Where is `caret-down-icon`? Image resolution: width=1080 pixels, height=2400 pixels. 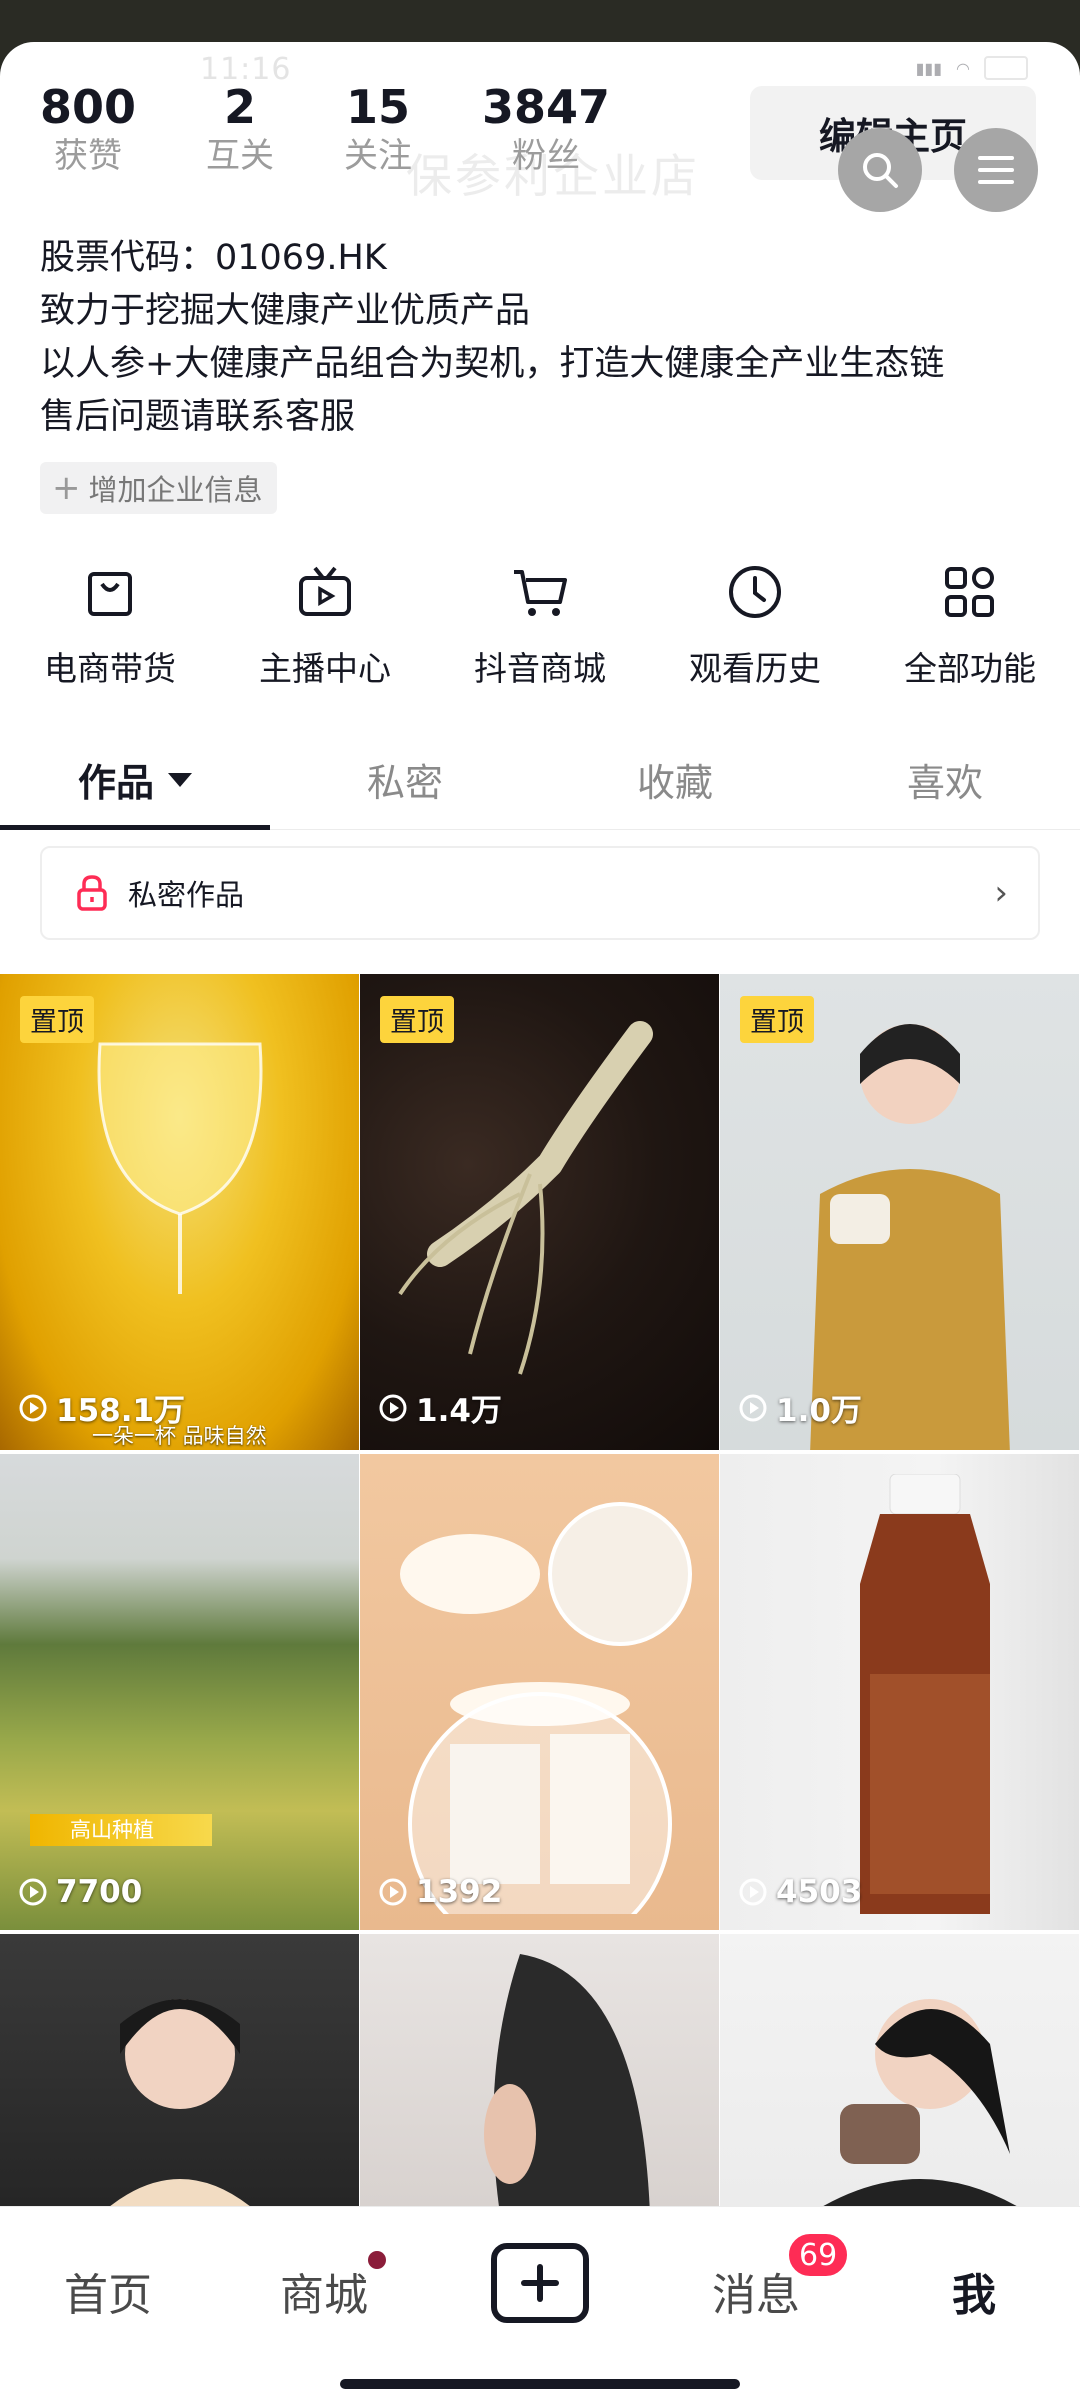
caret-down-icon is located at coordinates (180, 779).